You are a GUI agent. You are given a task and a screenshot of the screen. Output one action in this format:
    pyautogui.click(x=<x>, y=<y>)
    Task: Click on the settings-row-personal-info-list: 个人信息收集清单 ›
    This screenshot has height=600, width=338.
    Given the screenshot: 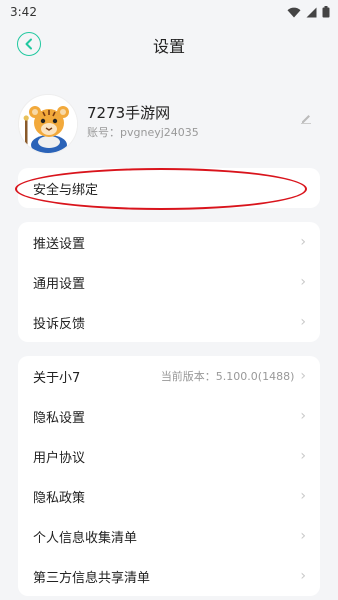 What is the action you would take?
    pyautogui.click(x=169, y=536)
    